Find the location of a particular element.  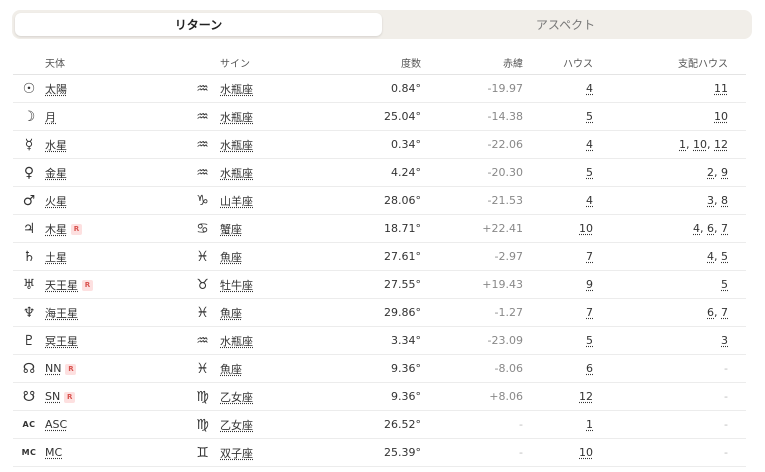

tab-return: リターン is located at coordinates (198, 24).